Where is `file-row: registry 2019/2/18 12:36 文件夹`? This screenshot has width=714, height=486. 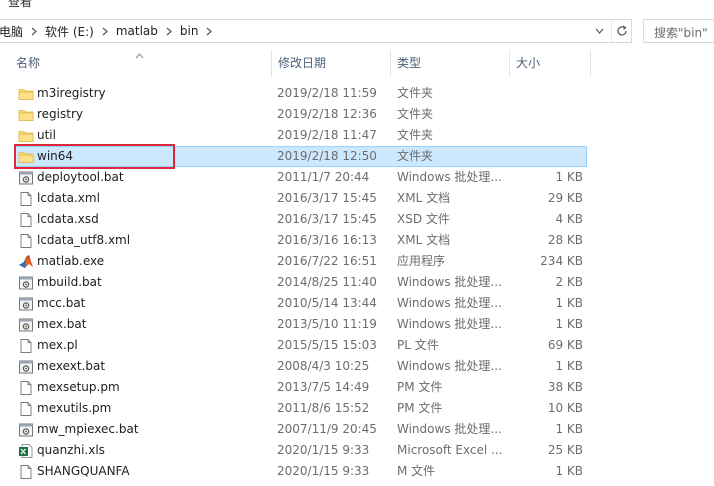
file-row: registry 2019/2/18 12:36 文件夹 is located at coordinates (300, 114).